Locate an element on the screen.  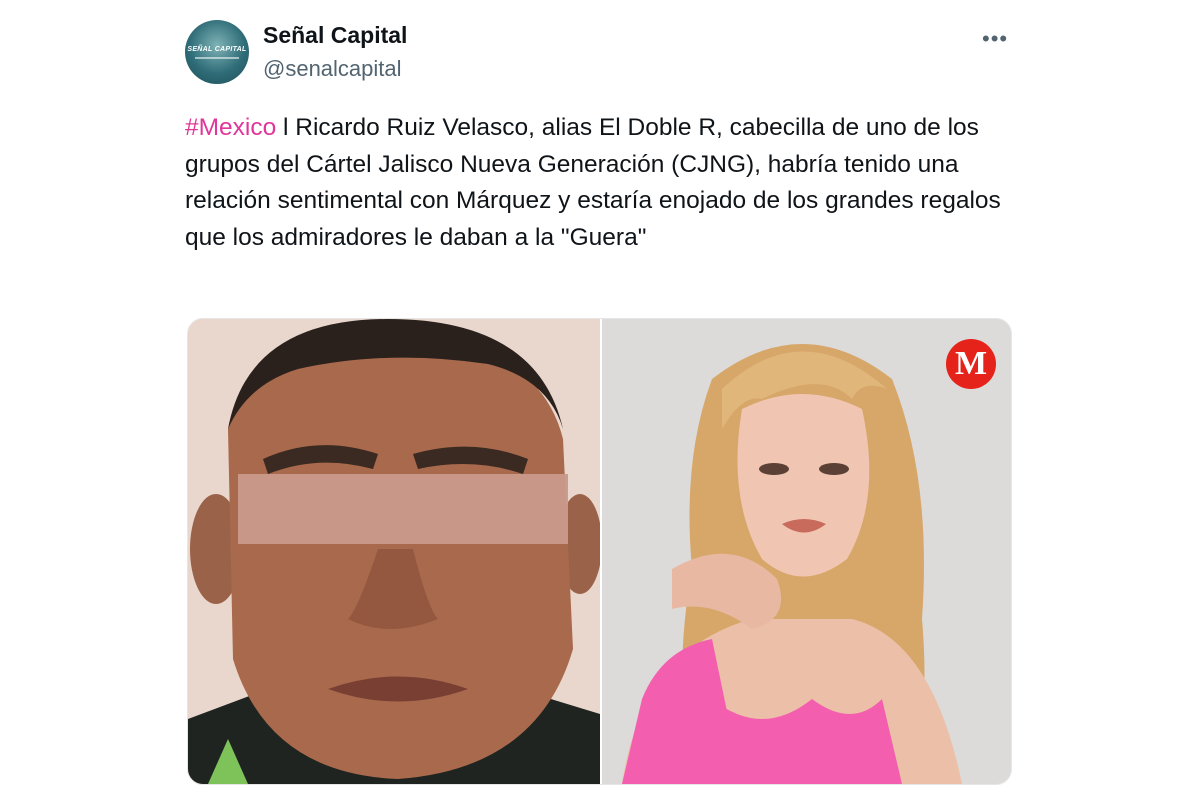
avatar-logo-text: SEÑAL CAPITAL is located at coordinates (217, 49).